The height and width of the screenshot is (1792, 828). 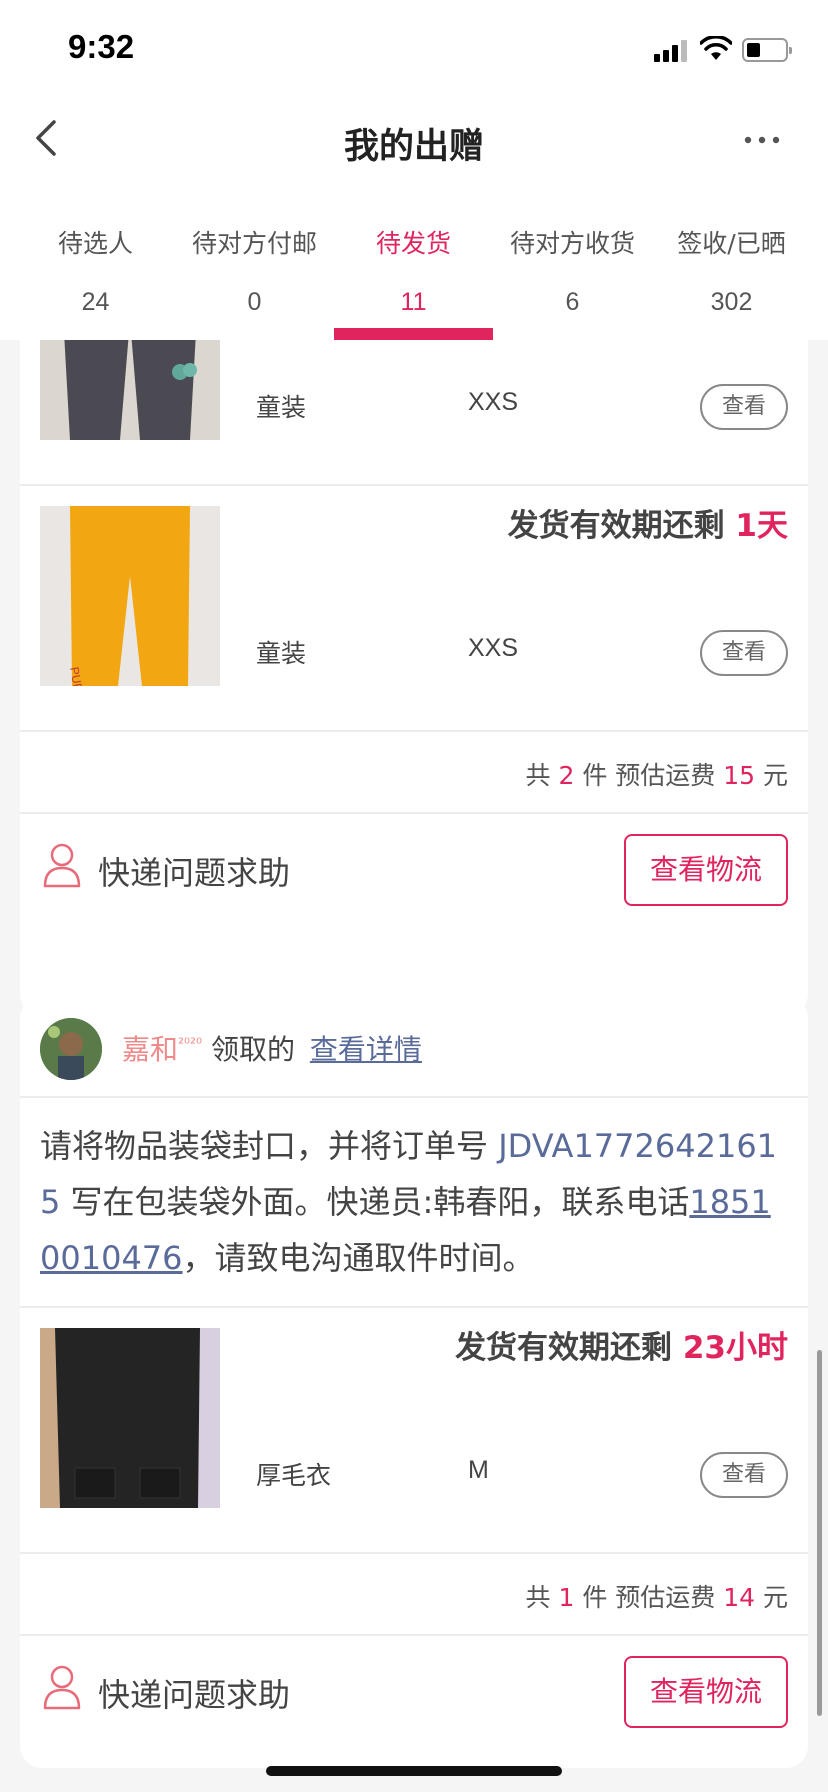 I want to click on avatar, so click(x=71, y=1049).